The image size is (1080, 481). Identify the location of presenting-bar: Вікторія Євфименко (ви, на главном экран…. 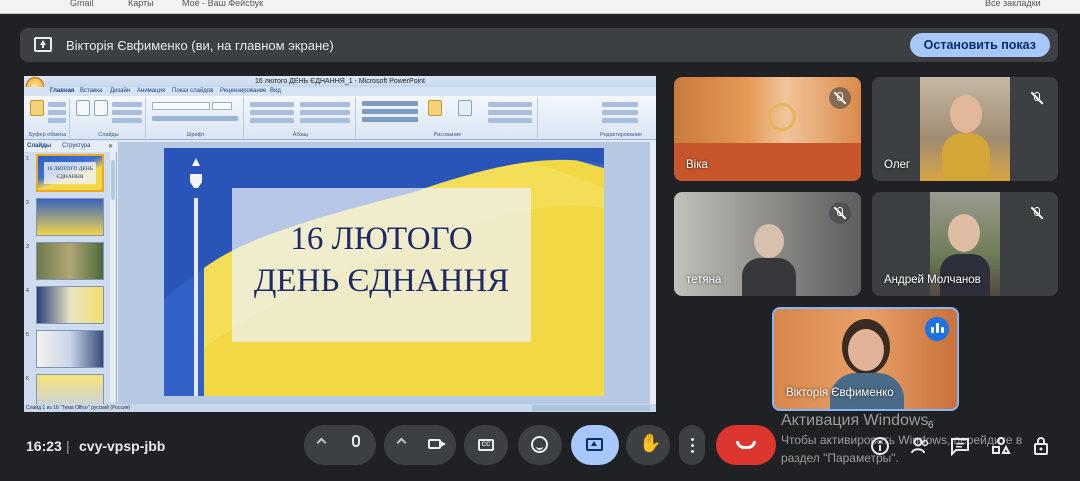
(539, 45).